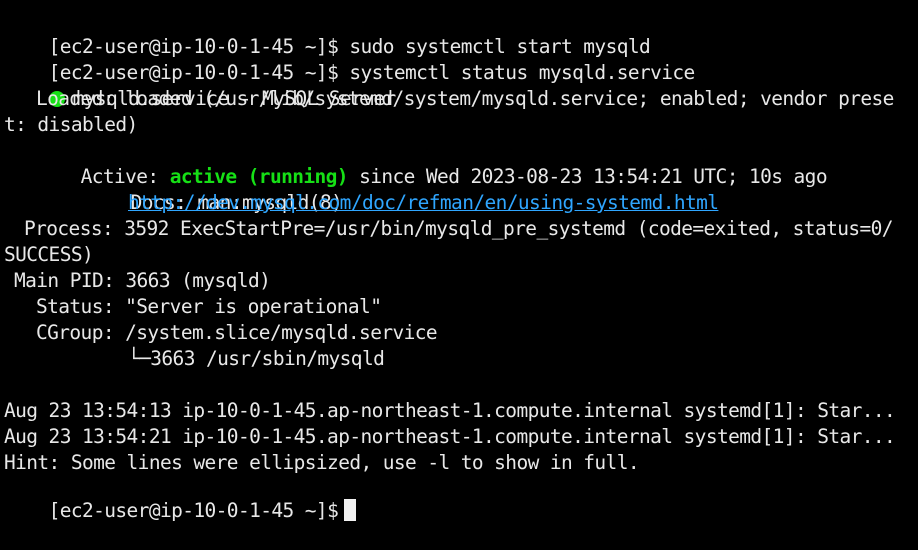 The width and height of the screenshot is (918, 550). I want to click on service-title-line: mysqld.service - MySQL Server, so click(200, 85).